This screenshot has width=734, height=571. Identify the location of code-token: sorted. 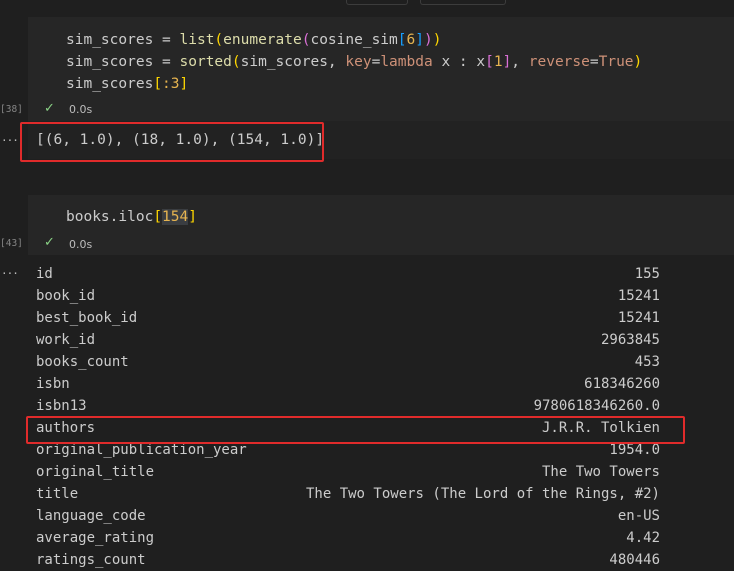
(205, 62).